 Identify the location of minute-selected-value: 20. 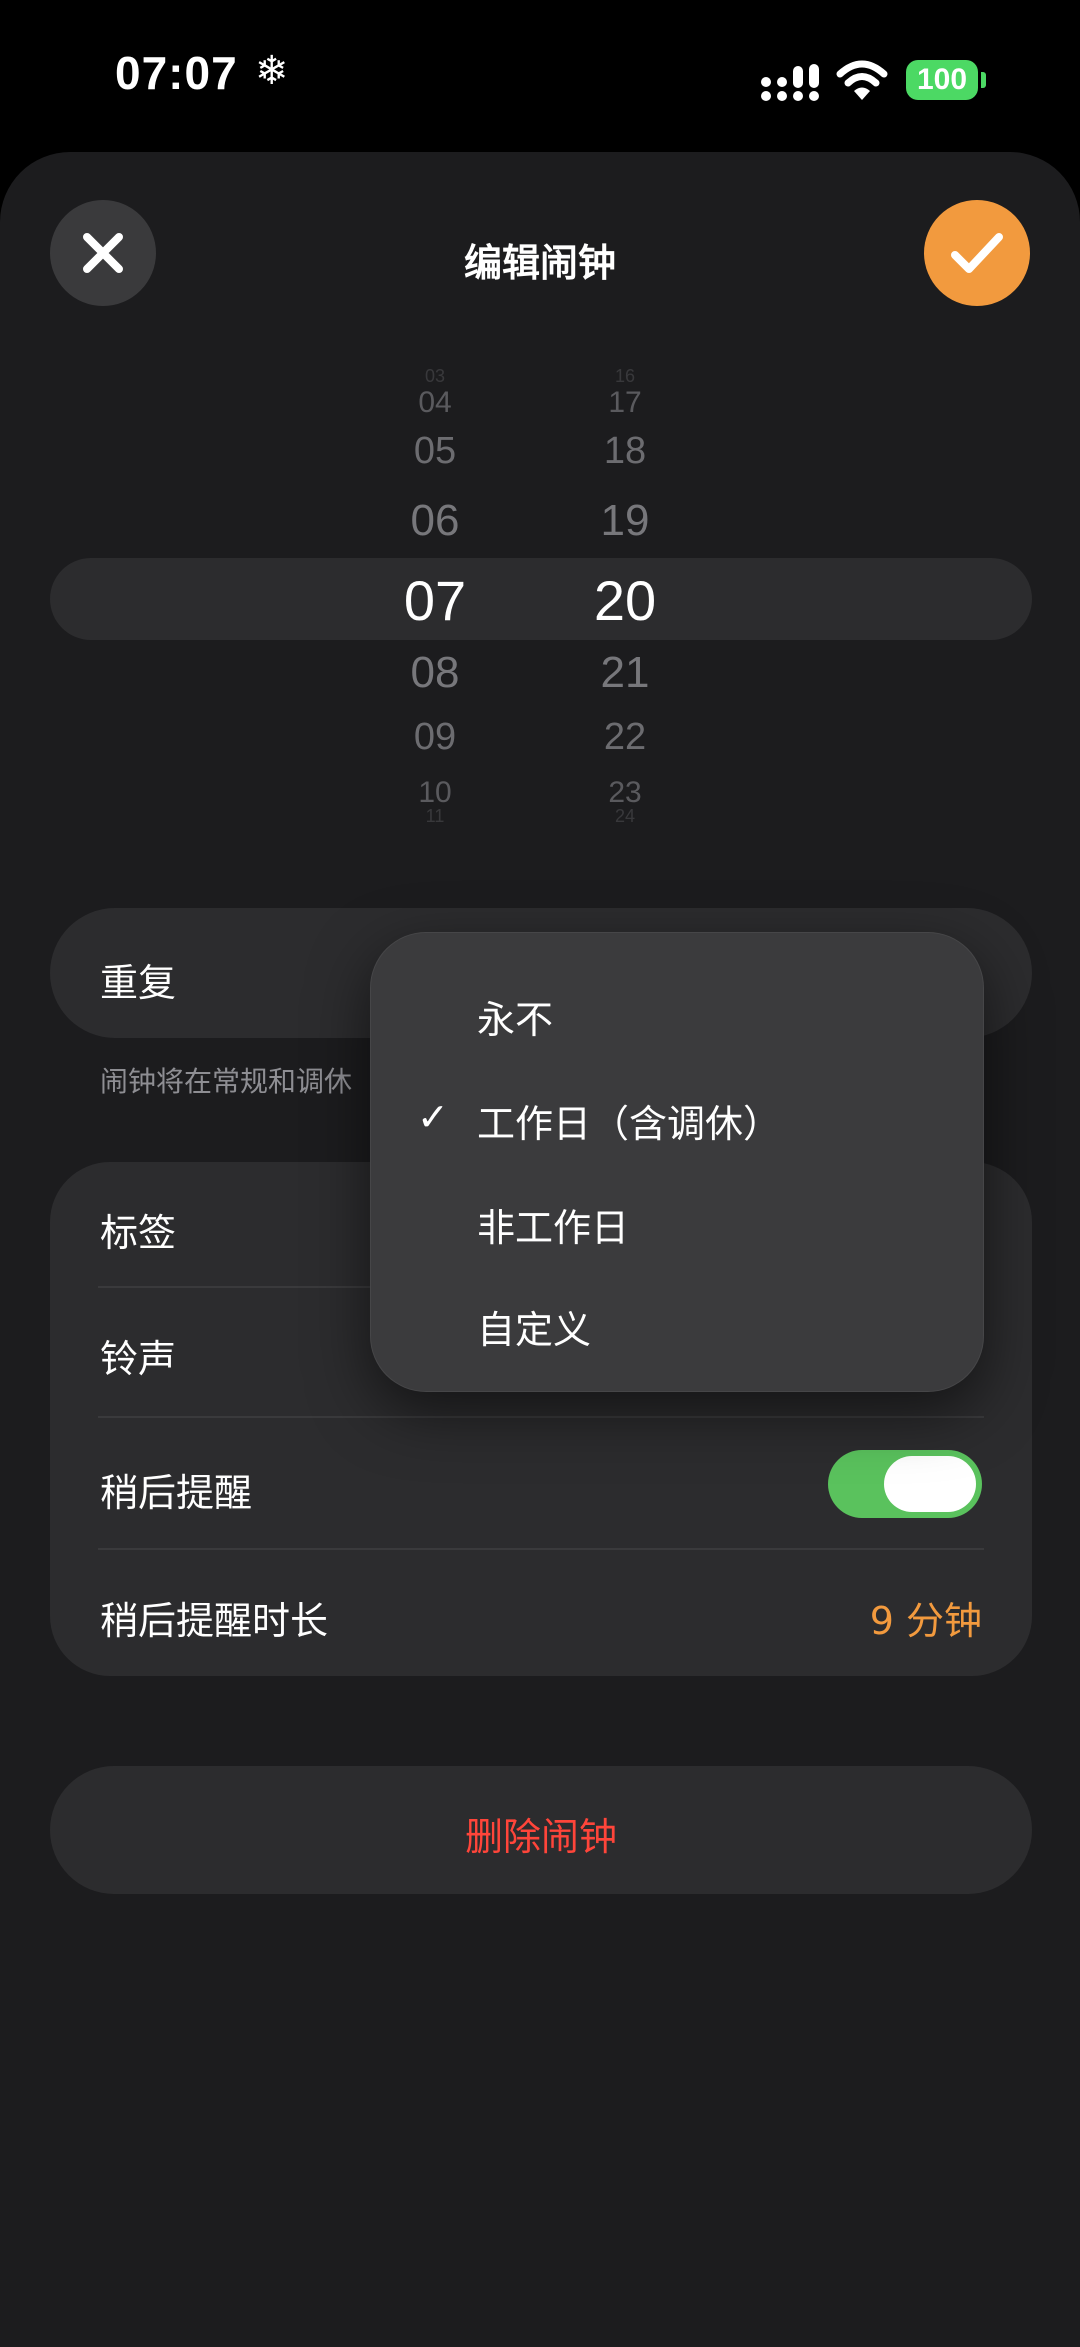
(625, 600).